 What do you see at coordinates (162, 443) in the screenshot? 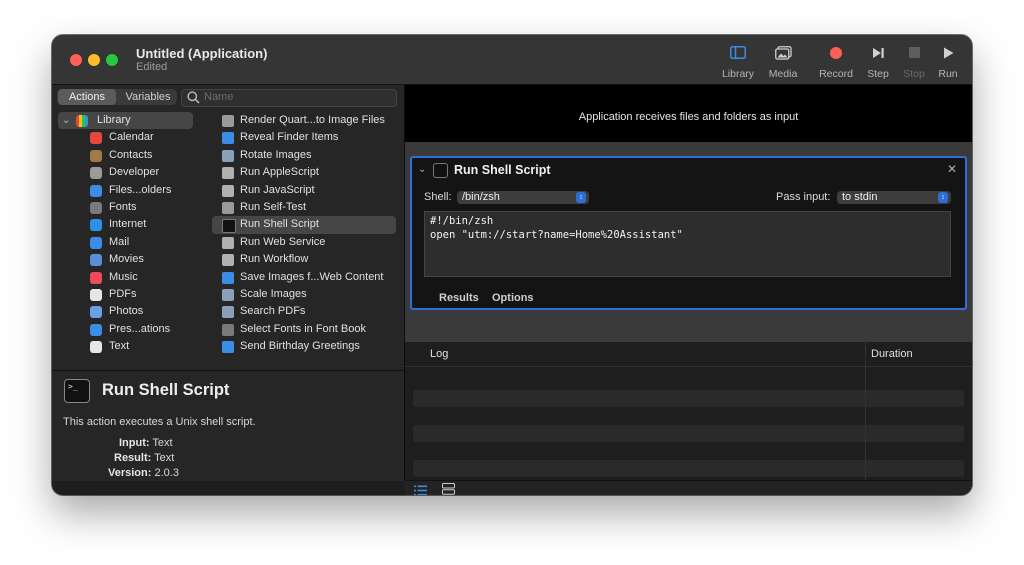
I see `input-value: Text` at bounding box center [162, 443].